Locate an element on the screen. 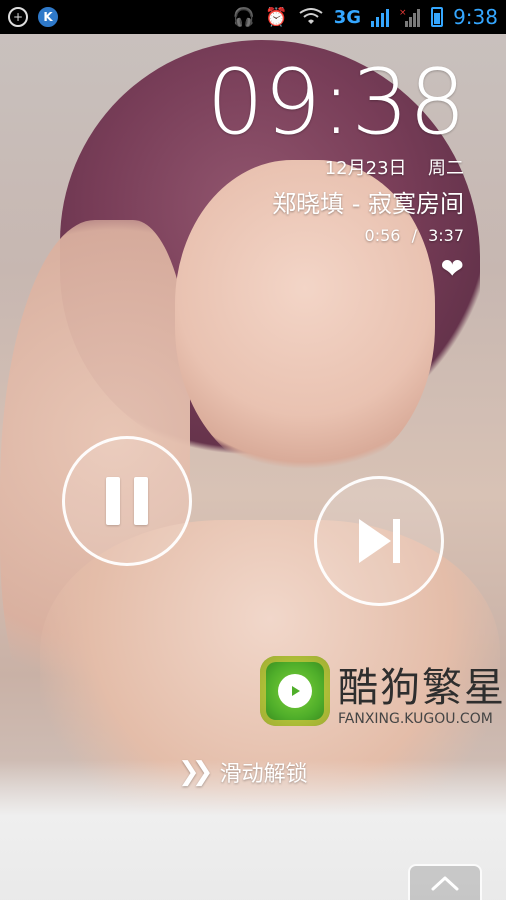 This screenshot has height=900, width=506. network-label: 3G is located at coordinates (347, 17).